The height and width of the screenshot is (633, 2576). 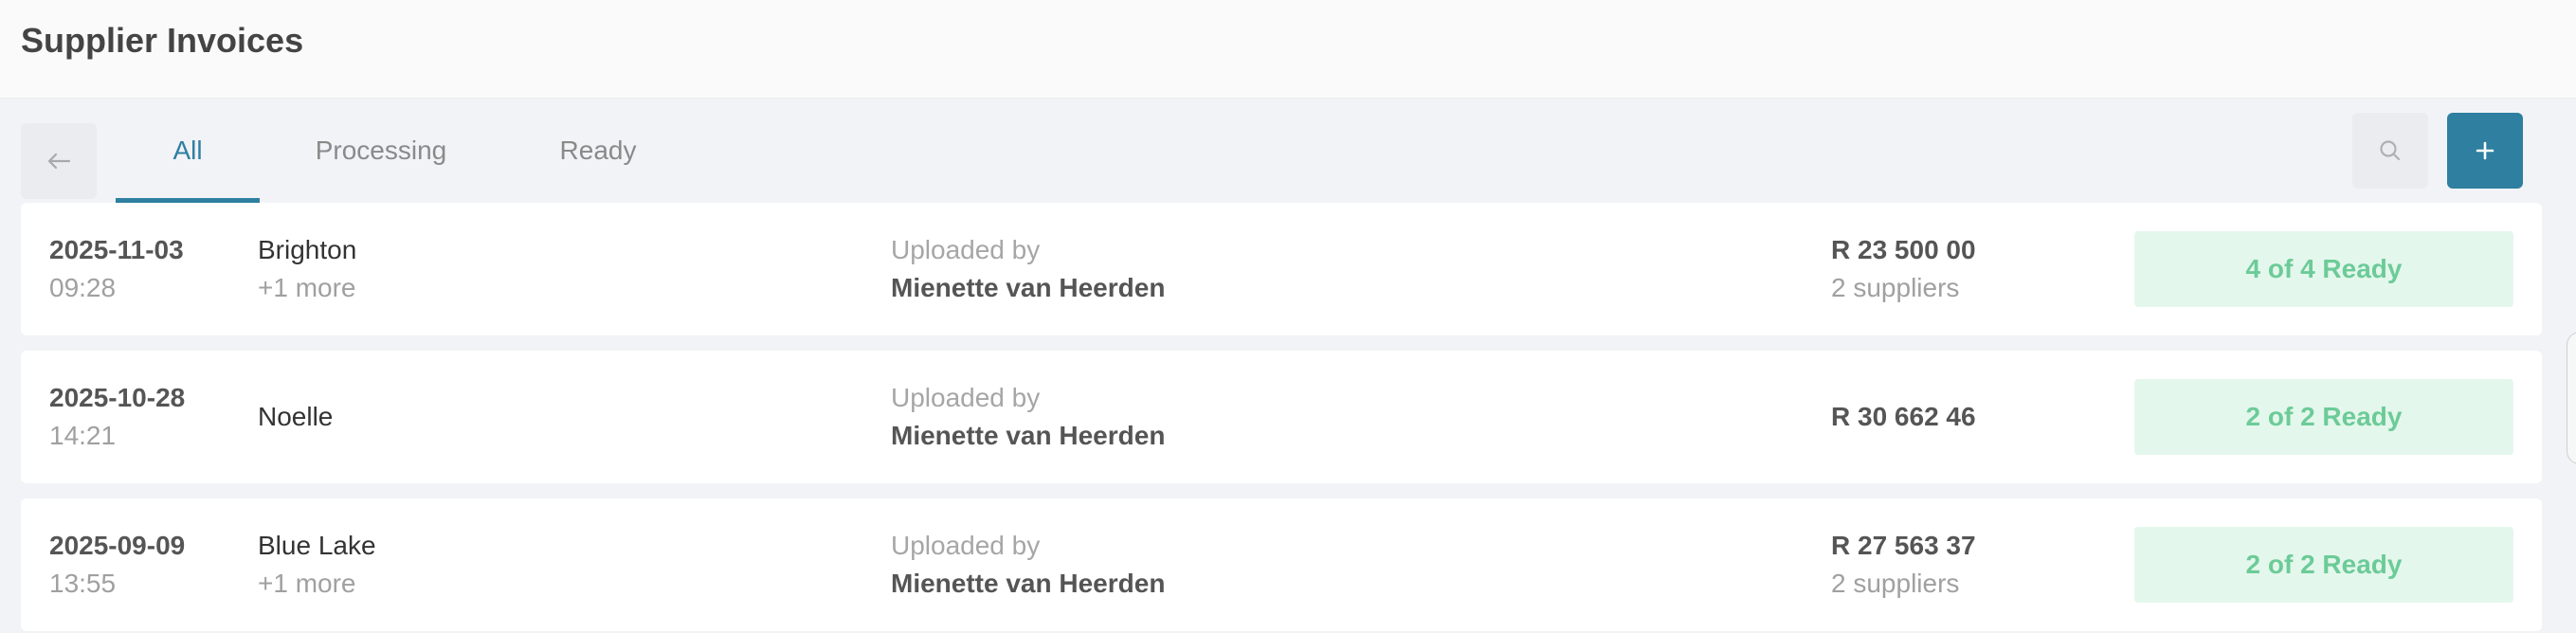 What do you see at coordinates (1903, 416) in the screenshot?
I see `invoice-amount: R 30 662 46` at bounding box center [1903, 416].